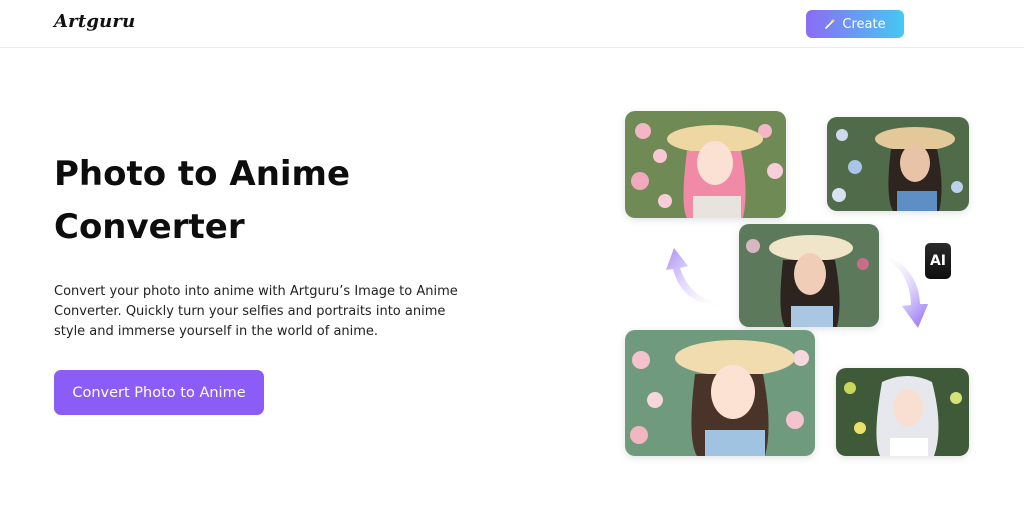 The image size is (1024, 523). What do you see at coordinates (720, 393) in the screenshot?
I see `showcase-image-anime-result` at bounding box center [720, 393].